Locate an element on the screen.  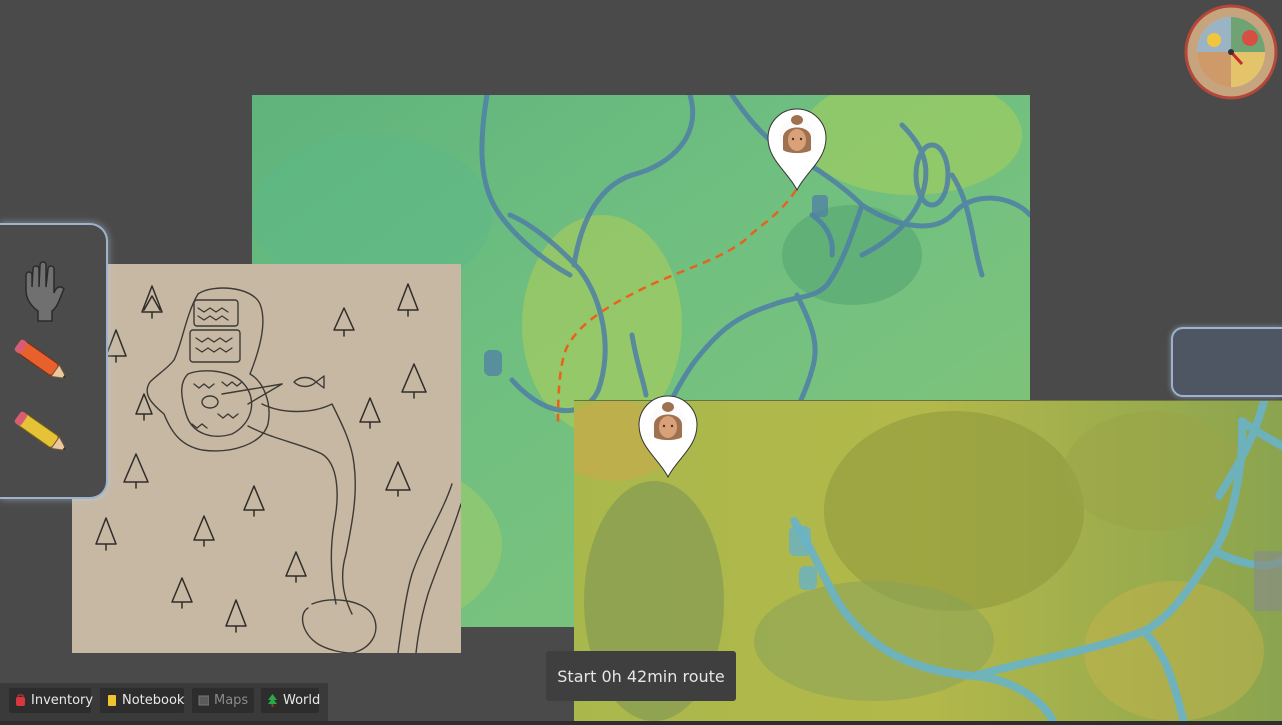
tab-maps: Maps is located at coordinates (223, 700).